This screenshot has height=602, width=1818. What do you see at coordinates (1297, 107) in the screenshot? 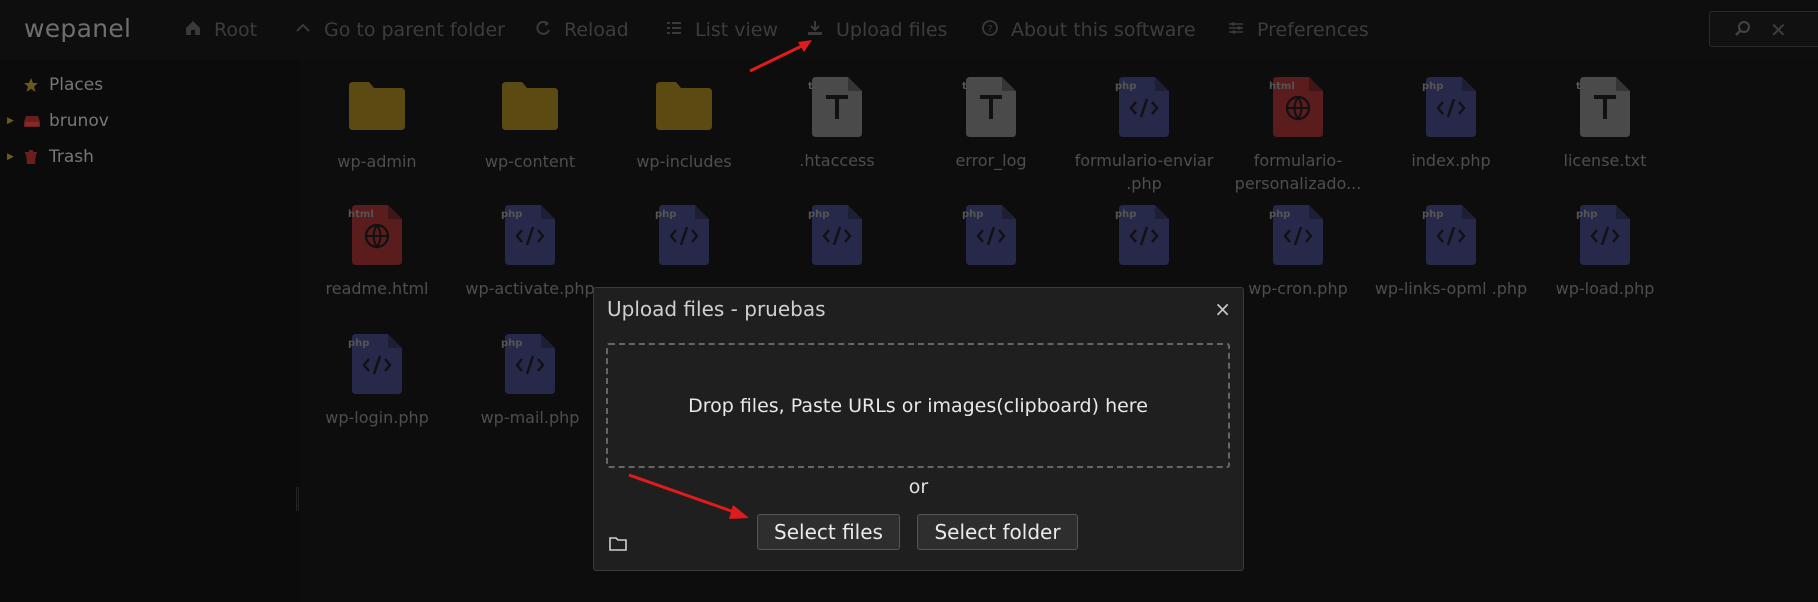
I see `globe-file-icon: html` at bounding box center [1297, 107].